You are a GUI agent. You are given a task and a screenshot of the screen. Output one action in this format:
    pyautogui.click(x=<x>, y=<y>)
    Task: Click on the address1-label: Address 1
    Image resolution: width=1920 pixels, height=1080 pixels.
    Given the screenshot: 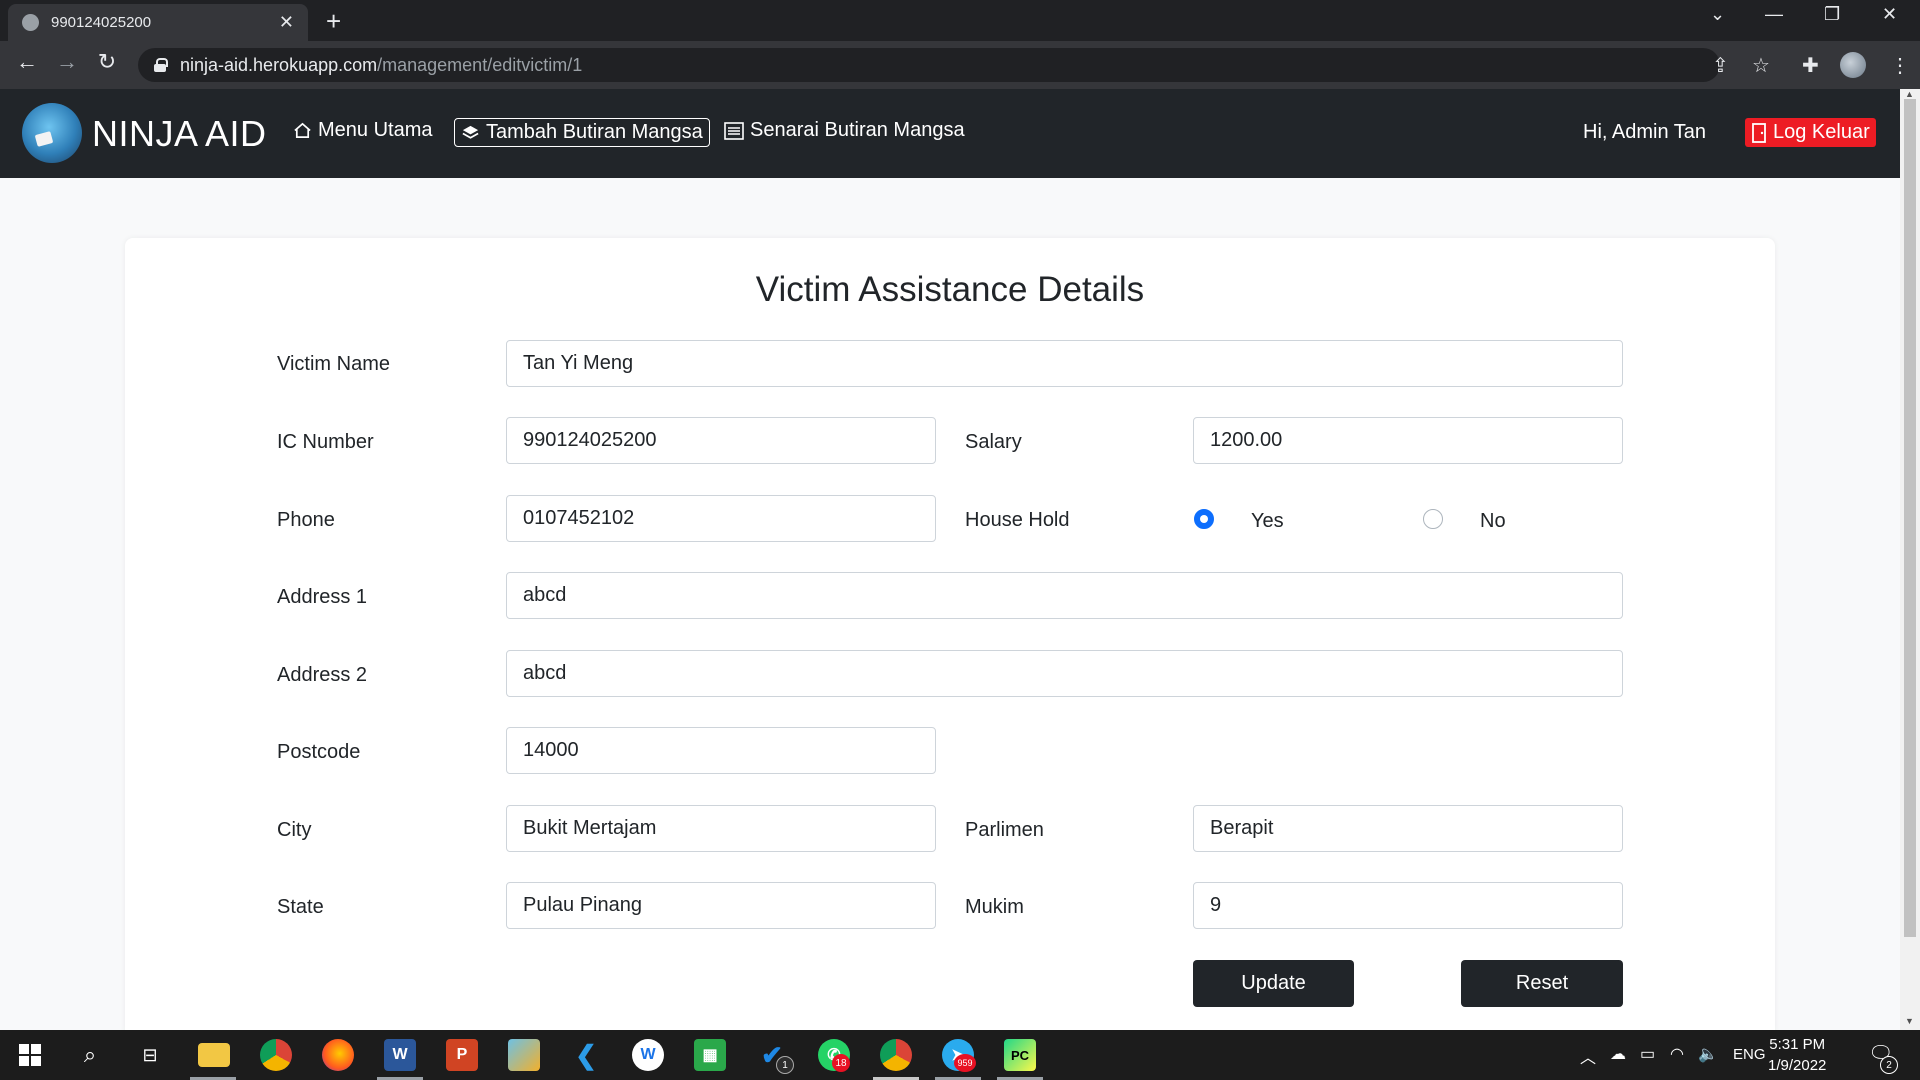 What is the action you would take?
    pyautogui.click(x=322, y=597)
    